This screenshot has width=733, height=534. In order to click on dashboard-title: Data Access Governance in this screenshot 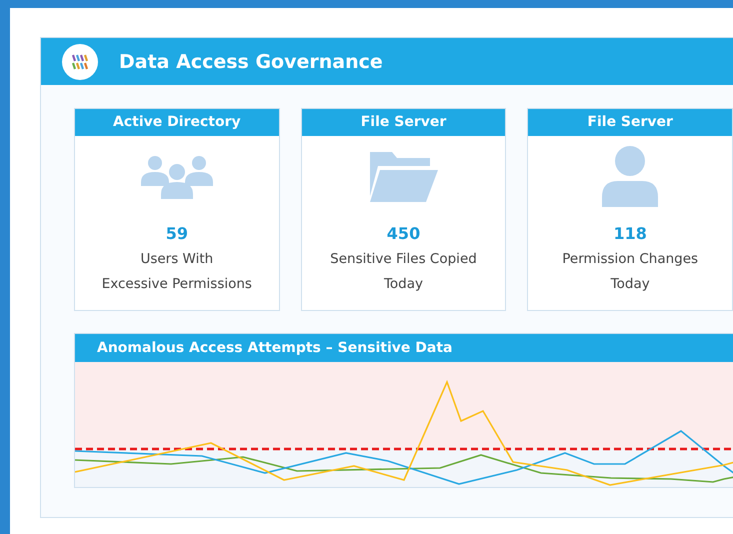, I will do `click(251, 61)`.